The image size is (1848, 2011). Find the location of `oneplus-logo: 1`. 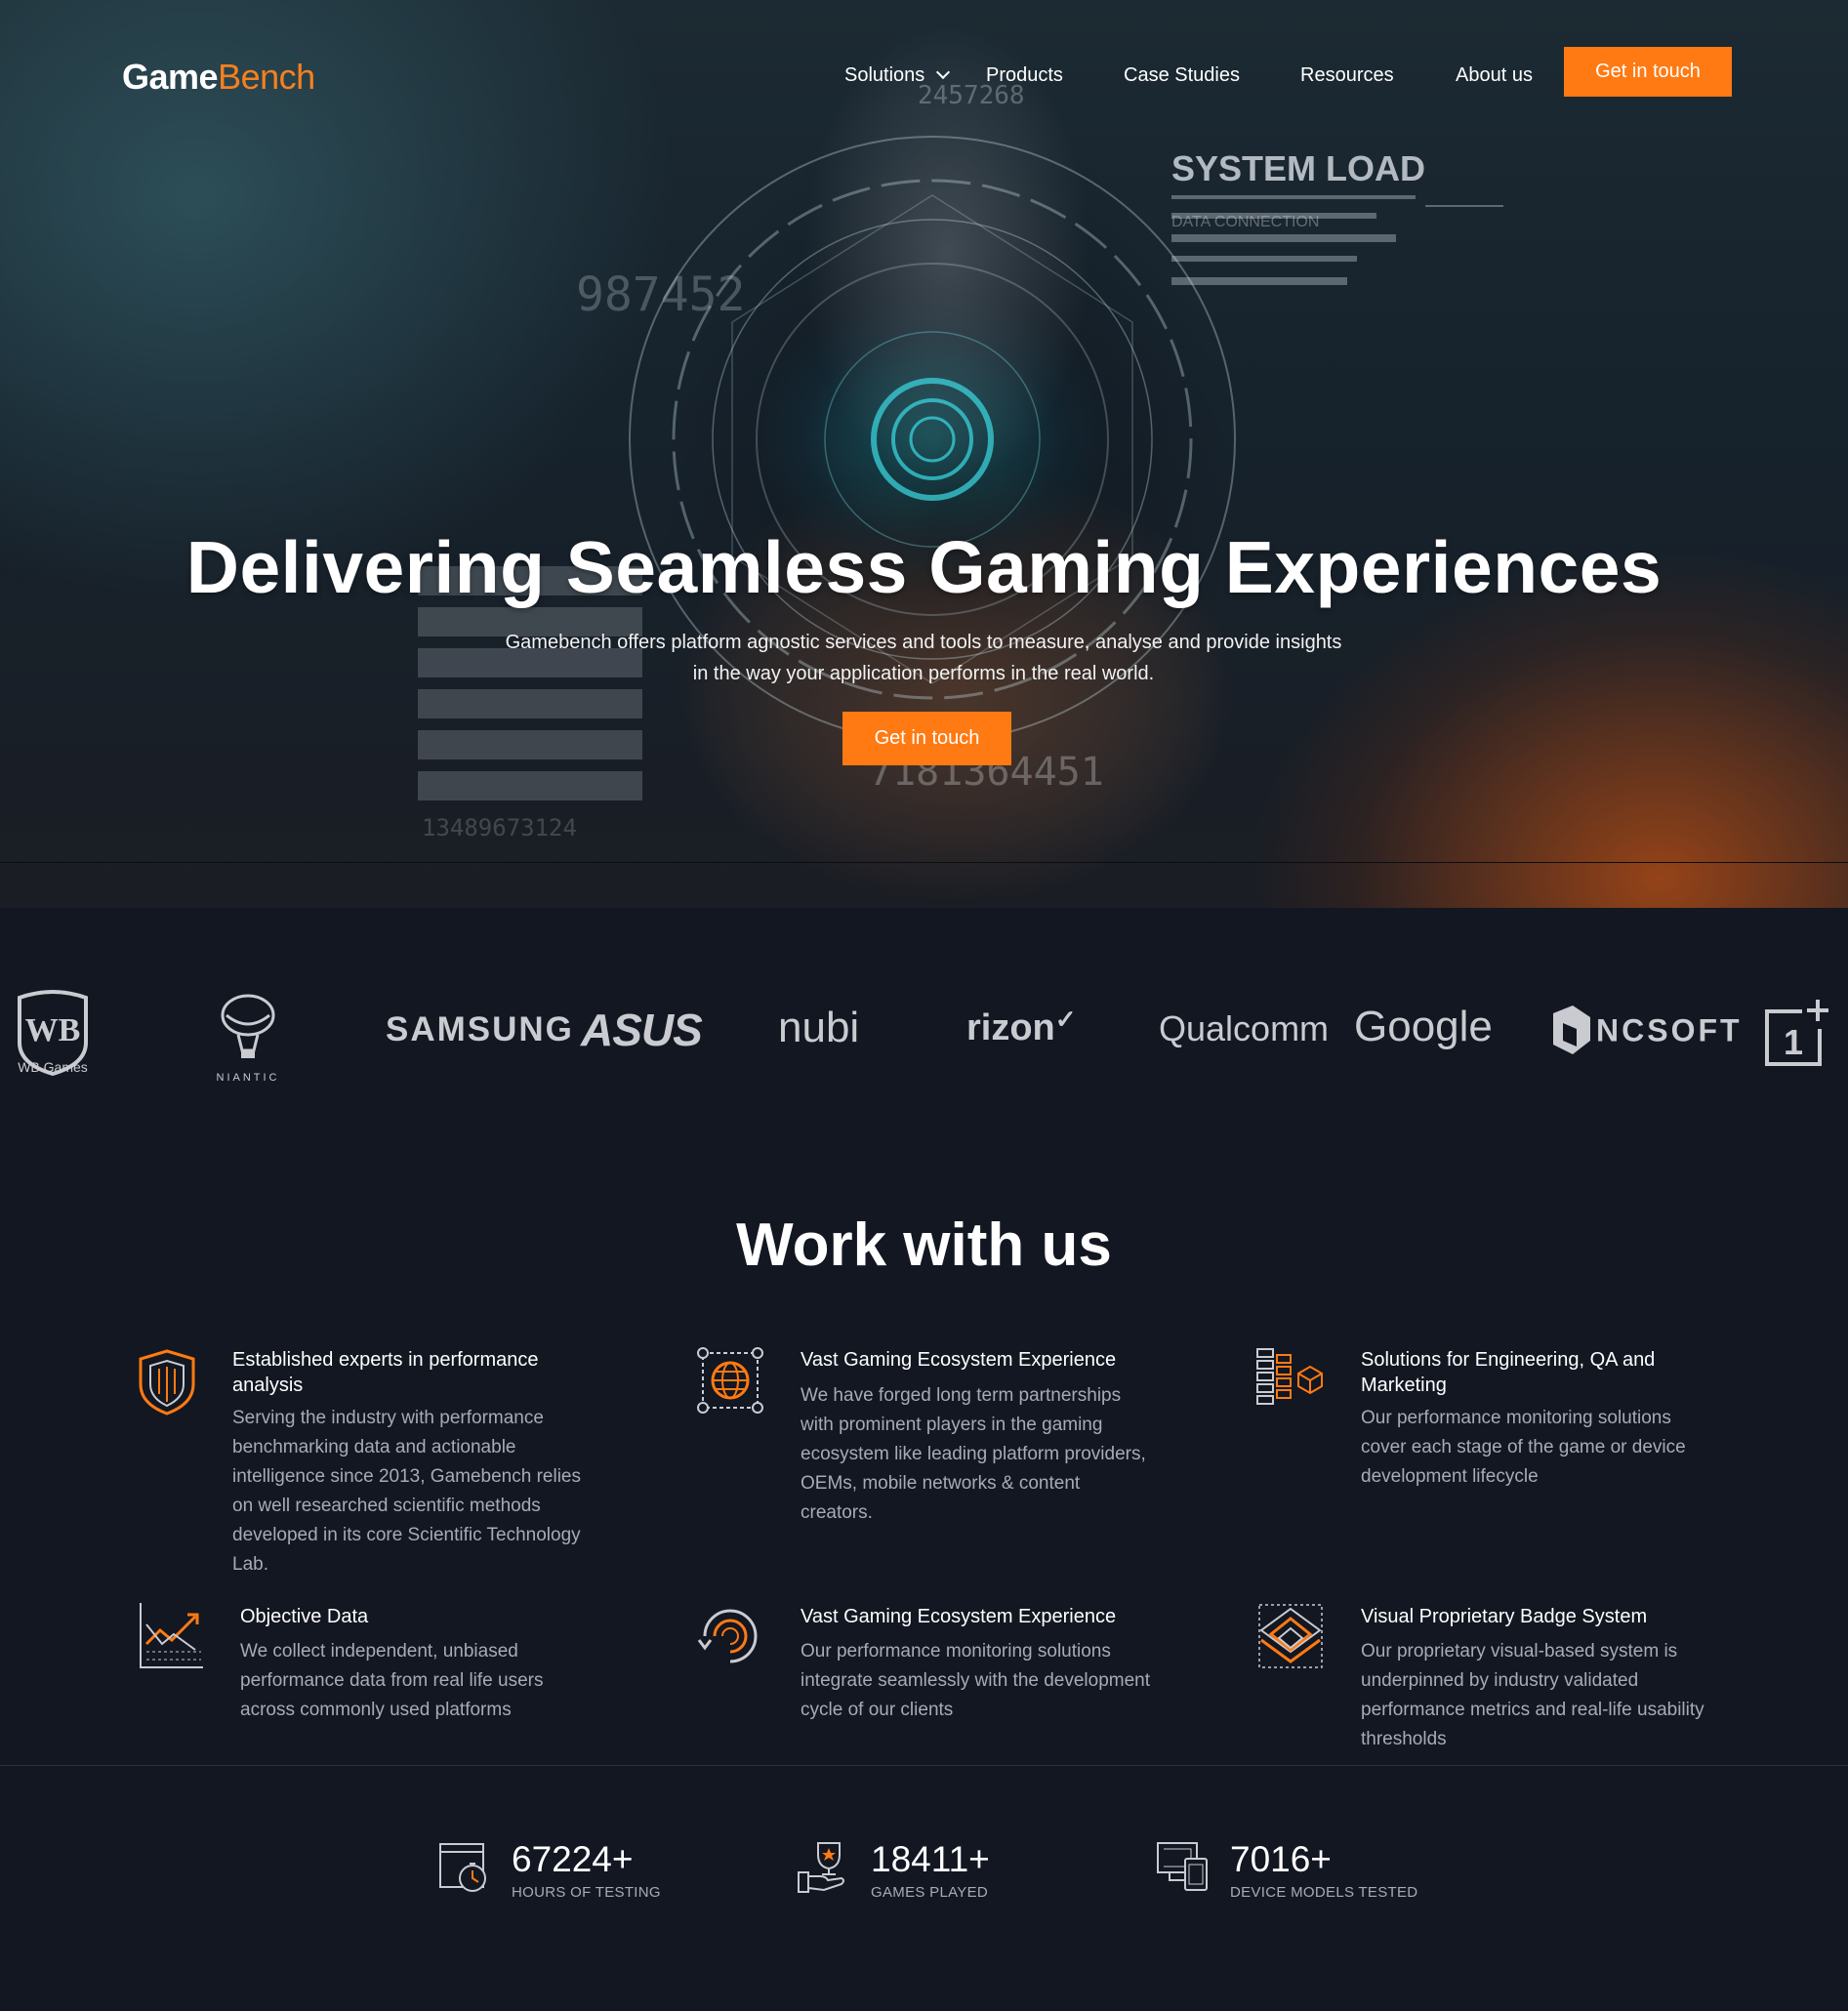

oneplus-logo: 1 is located at coordinates (1797, 1033).